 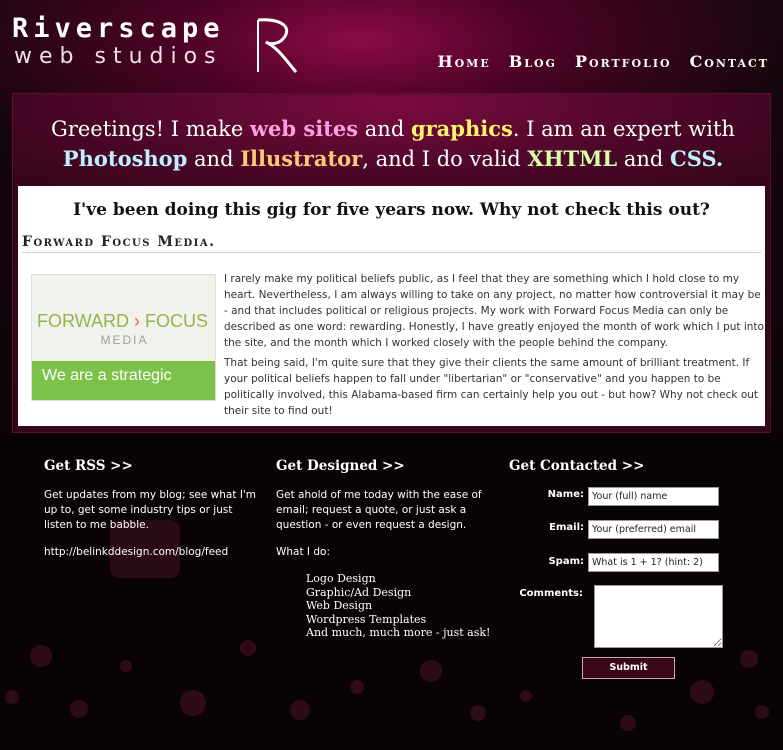 I want to click on main-nav: Home Blog Portfolio Contact, so click(x=603, y=61).